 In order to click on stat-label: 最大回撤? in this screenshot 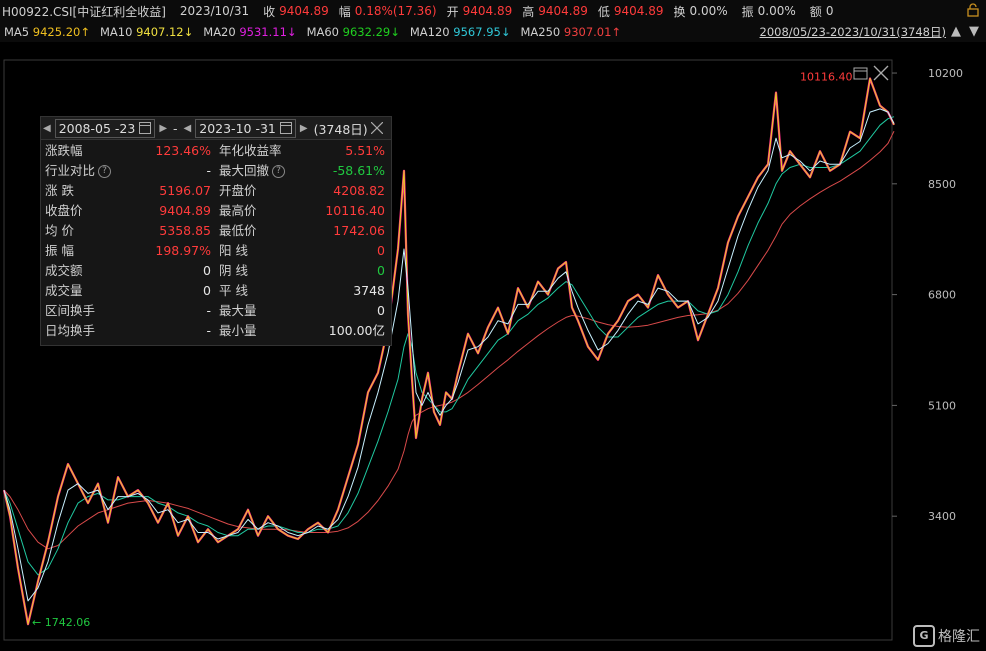, I will do `click(269, 171)`.